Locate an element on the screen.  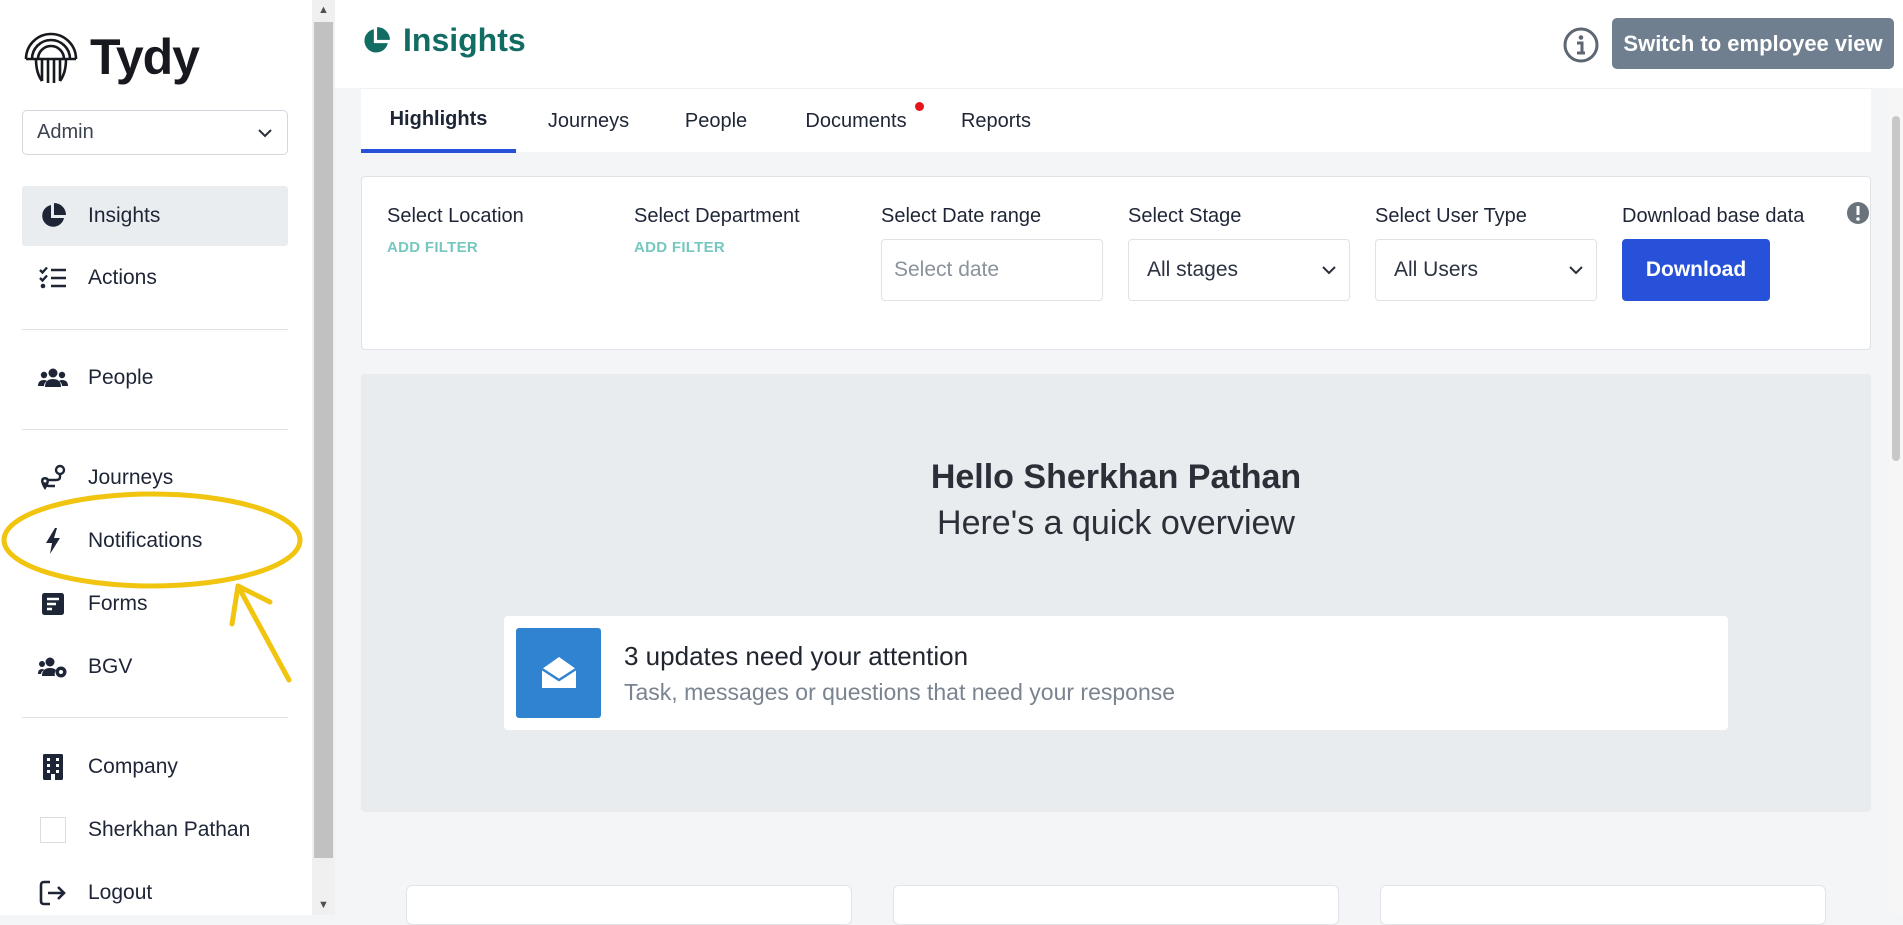
main-scrollbar is located at coordinates (1896, 501).